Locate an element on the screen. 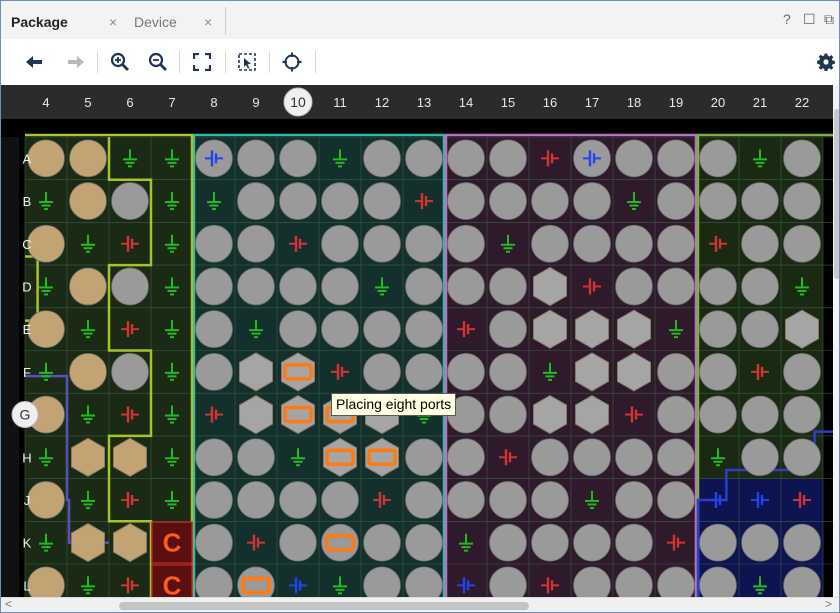 This screenshot has width=840, height=613. tab-device-close-icon: × is located at coordinates (208, 22).